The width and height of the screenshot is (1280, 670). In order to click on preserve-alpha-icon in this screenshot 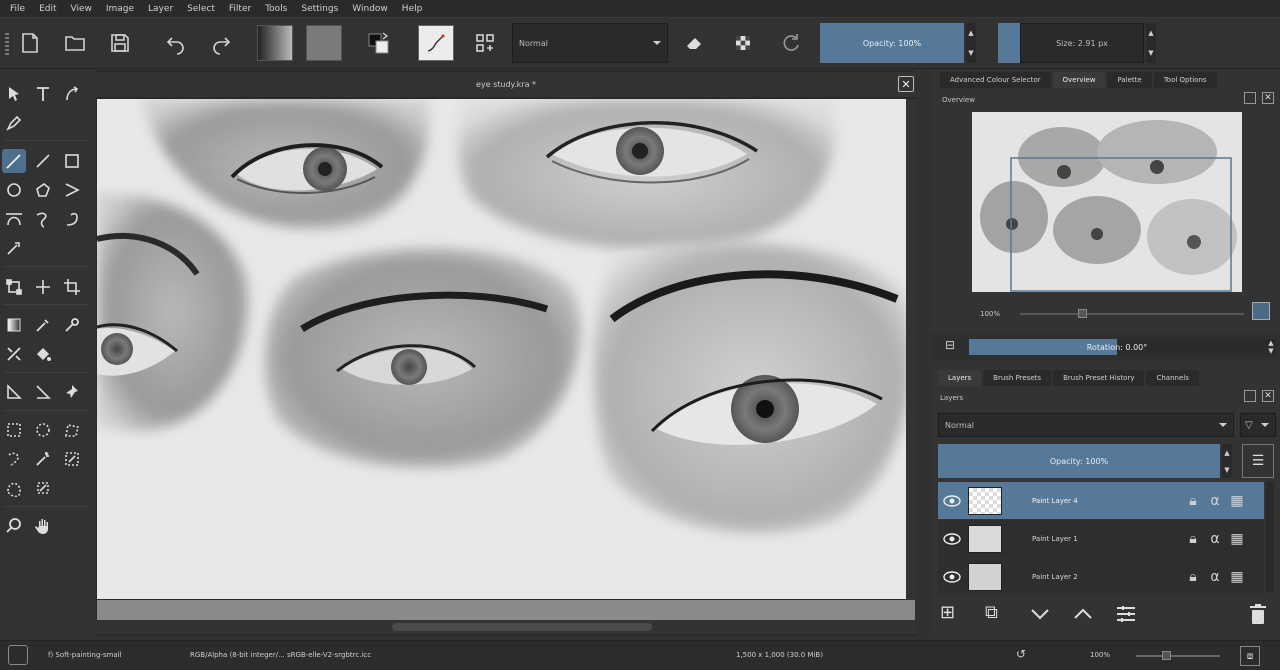, I will do `click(743, 43)`.